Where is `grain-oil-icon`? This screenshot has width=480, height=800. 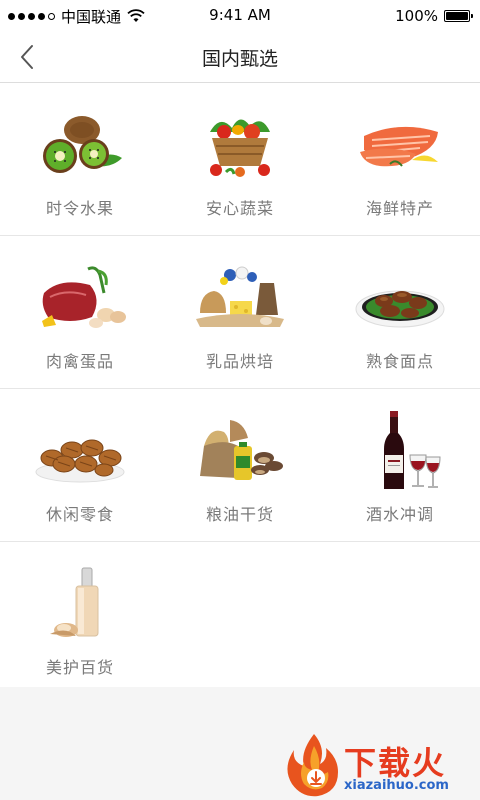
grain-oil-icon is located at coordinates (240, 451).